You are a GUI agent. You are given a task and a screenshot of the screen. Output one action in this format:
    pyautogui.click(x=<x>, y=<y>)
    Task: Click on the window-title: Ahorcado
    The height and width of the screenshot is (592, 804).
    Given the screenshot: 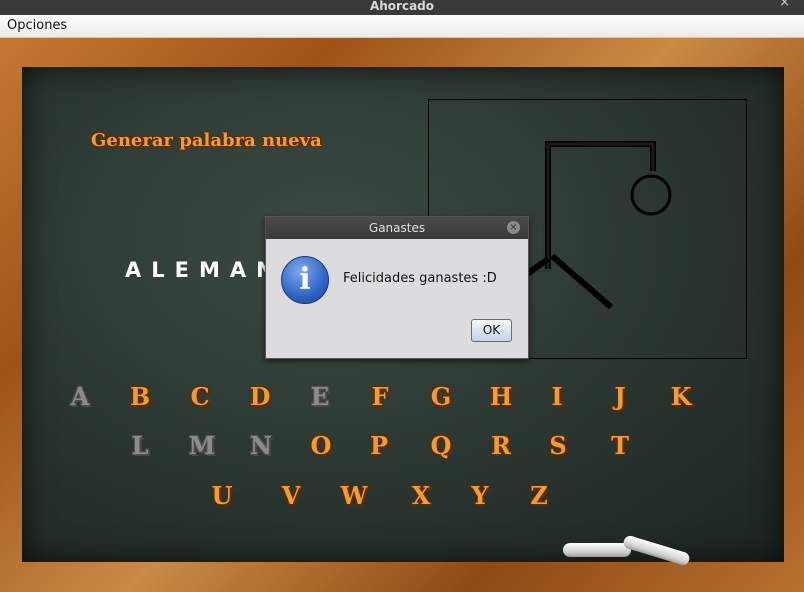 What is the action you would take?
    pyautogui.click(x=402, y=6)
    